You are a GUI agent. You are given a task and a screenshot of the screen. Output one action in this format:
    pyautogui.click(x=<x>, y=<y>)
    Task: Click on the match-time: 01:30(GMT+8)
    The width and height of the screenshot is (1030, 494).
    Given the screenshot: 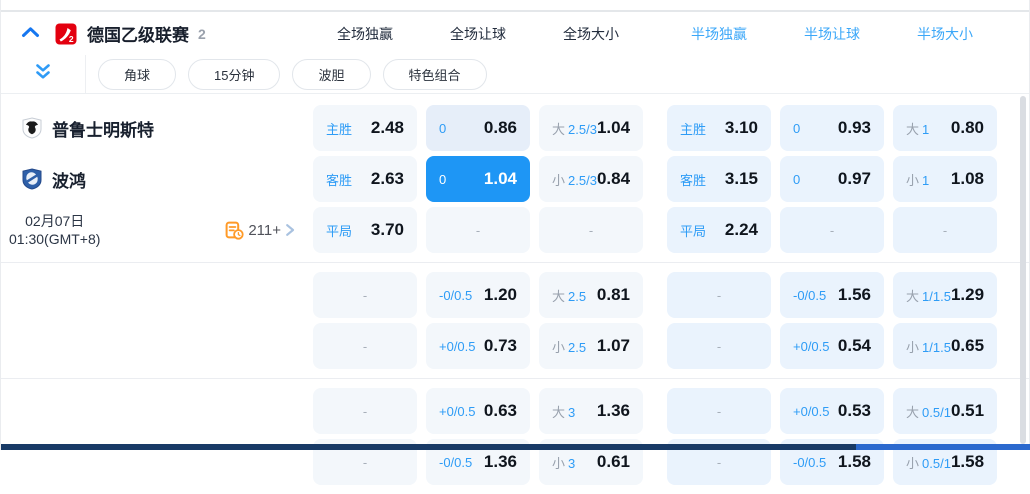 What is the action you would take?
    pyautogui.click(x=55, y=239)
    